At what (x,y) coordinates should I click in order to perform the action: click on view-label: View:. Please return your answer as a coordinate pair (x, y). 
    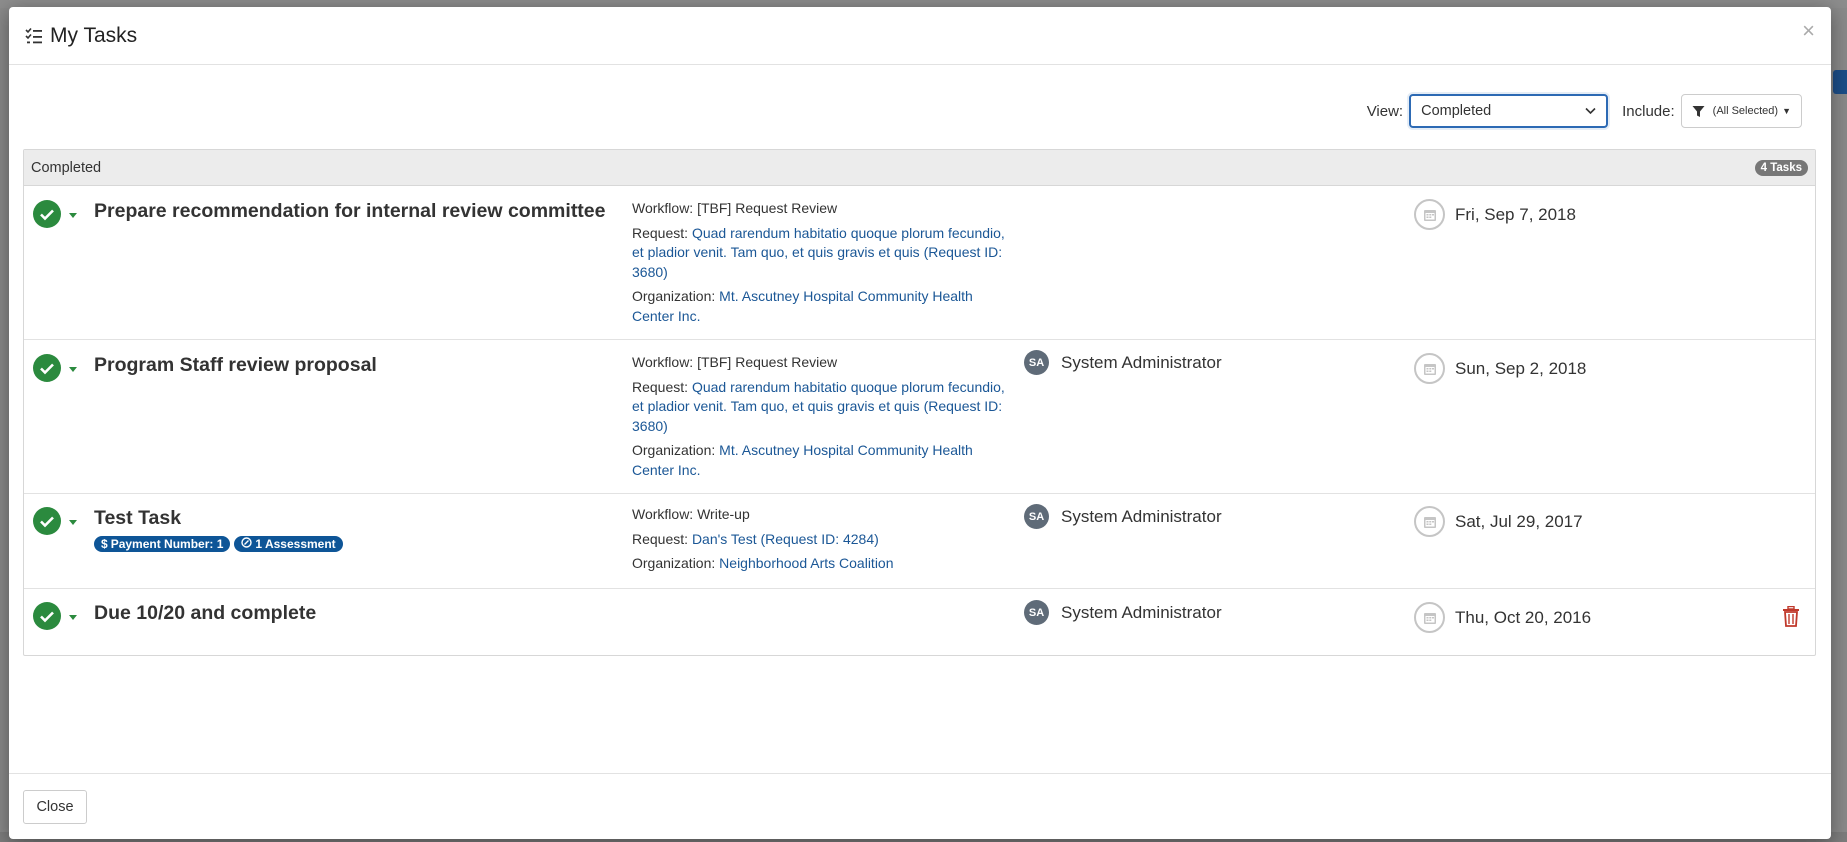
    Looking at the image, I should click on (1385, 111).